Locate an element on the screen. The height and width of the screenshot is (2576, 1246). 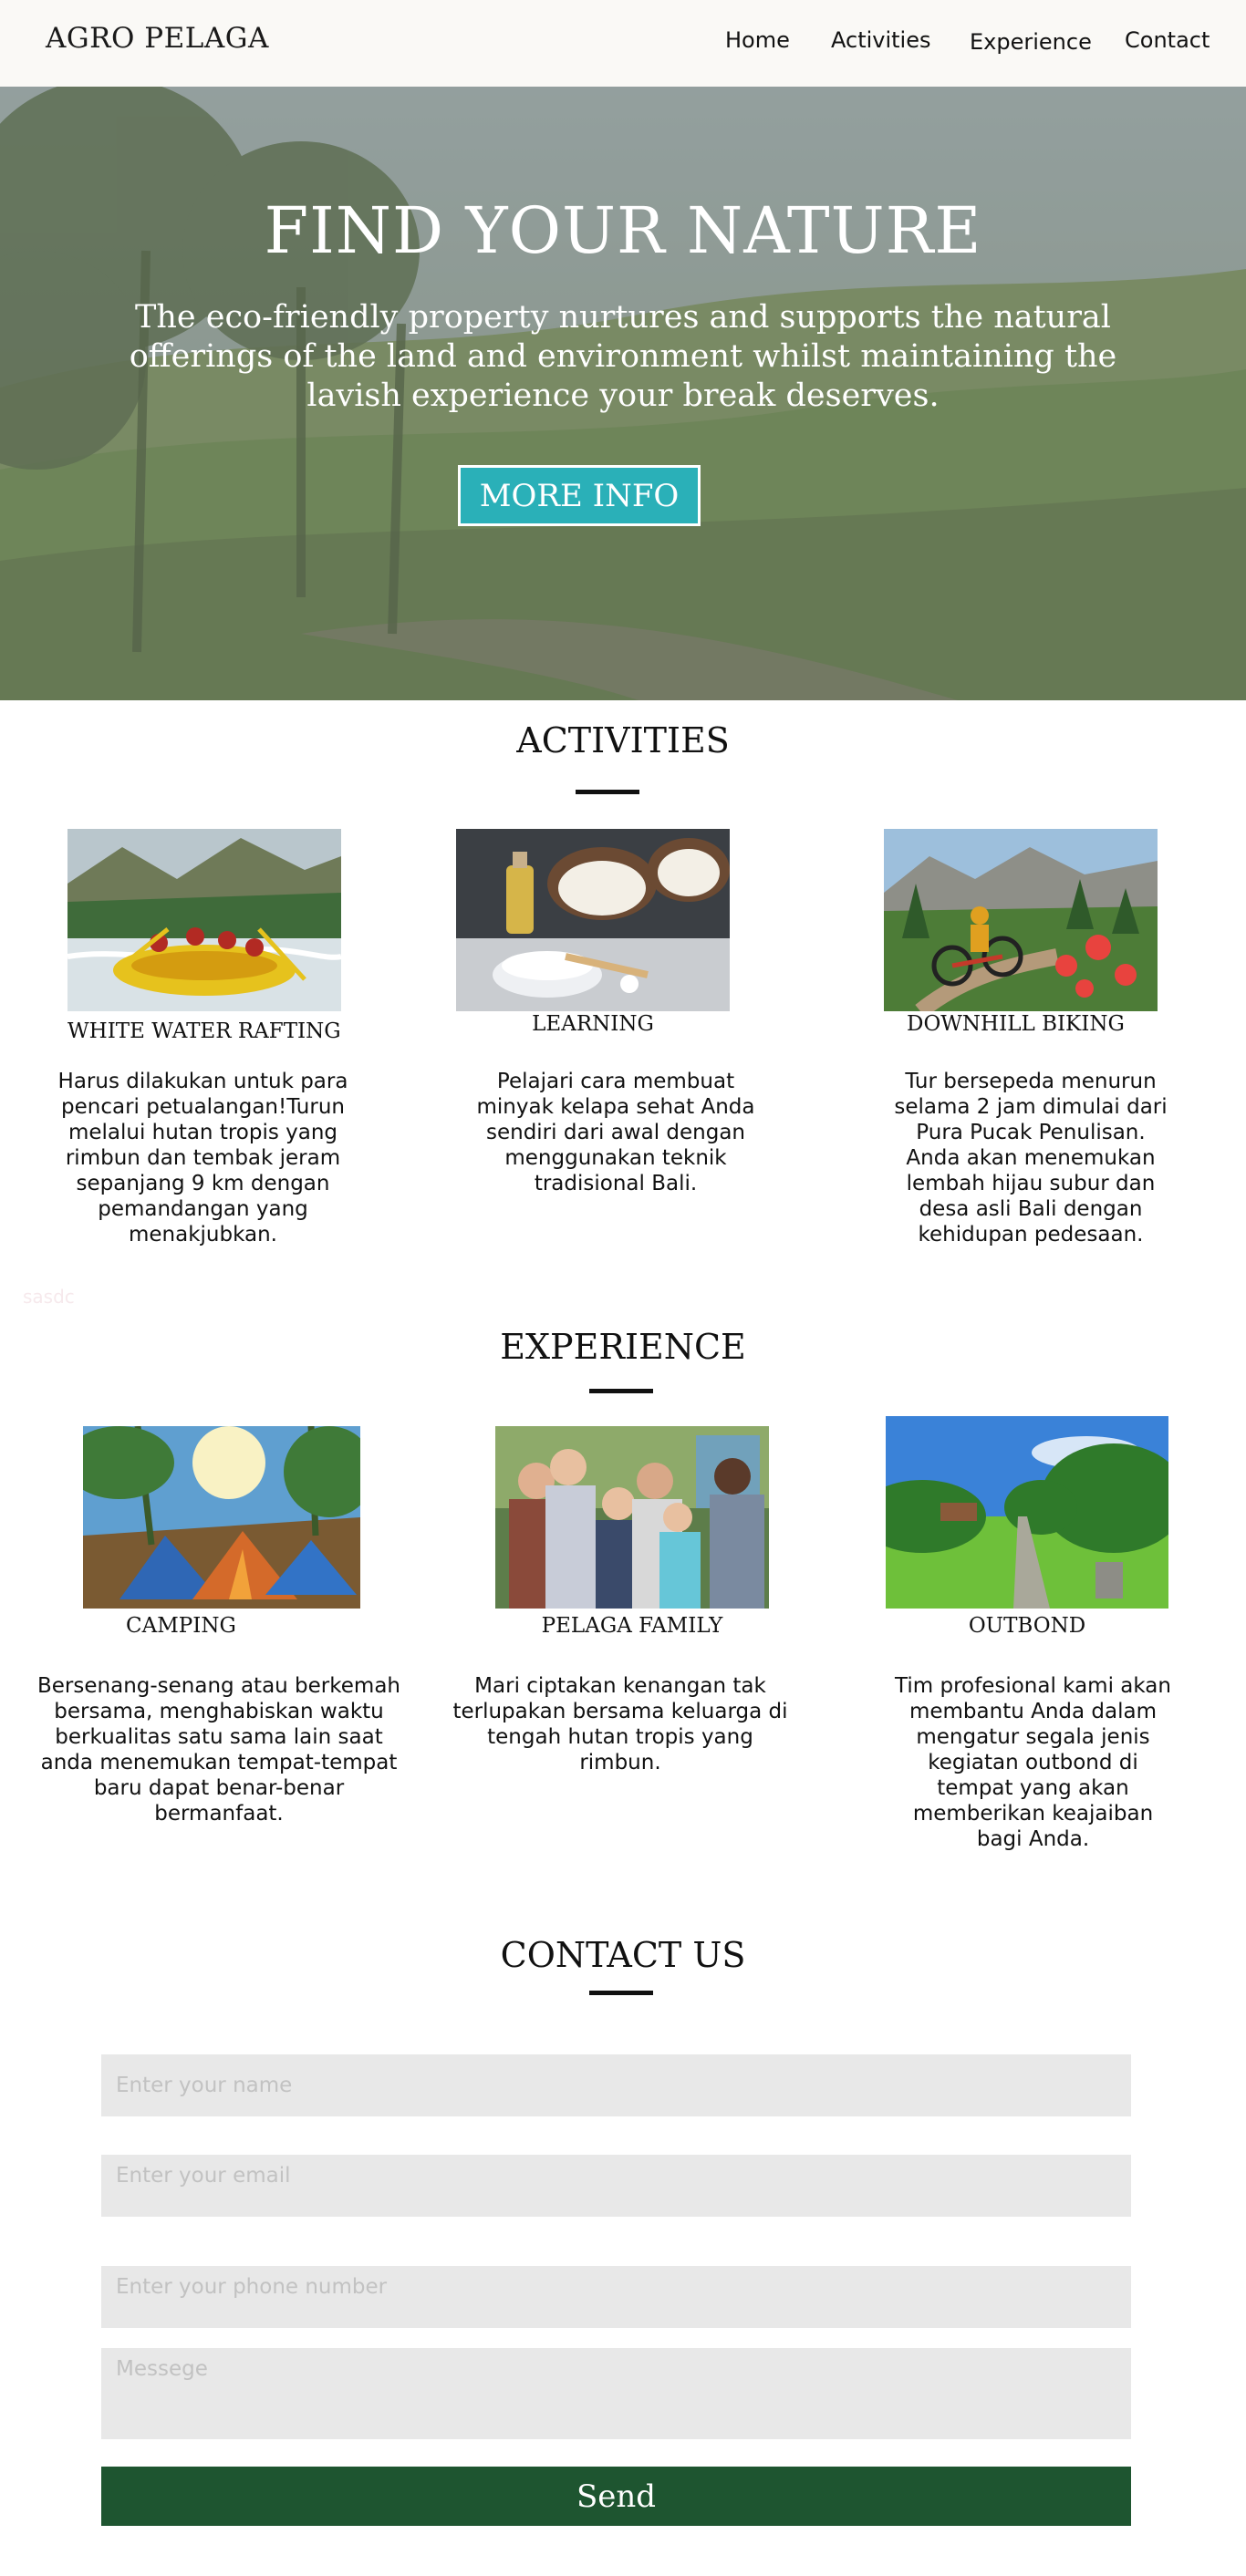
nav-link-experience: Experience is located at coordinates (1031, 42).